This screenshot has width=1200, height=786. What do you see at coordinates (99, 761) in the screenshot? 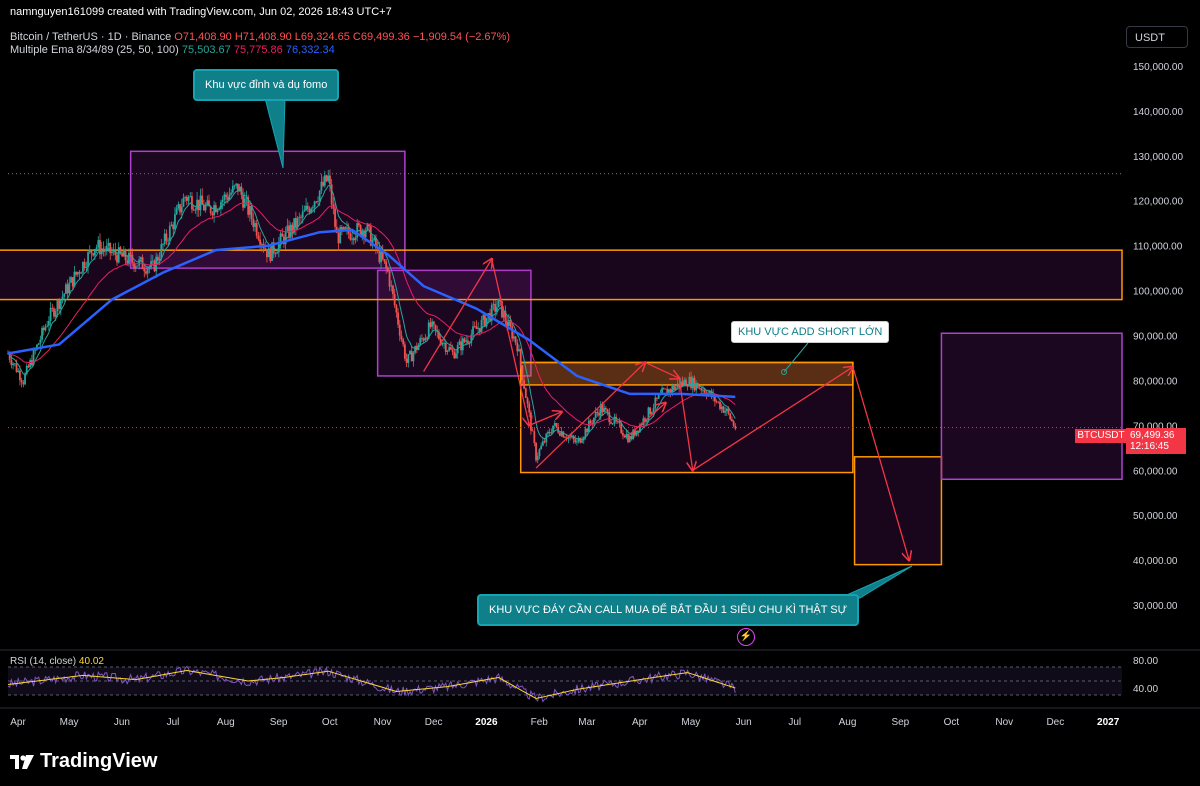
I see `brand-name: TradingView` at bounding box center [99, 761].